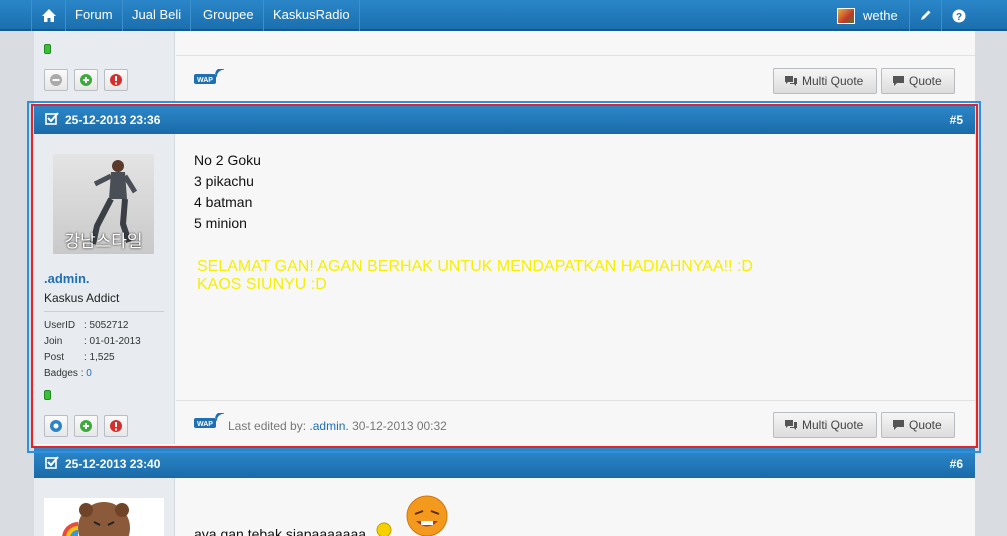 The image size is (1007, 536). I want to click on nav-jual-beli: Jual Beli, so click(157, 15).